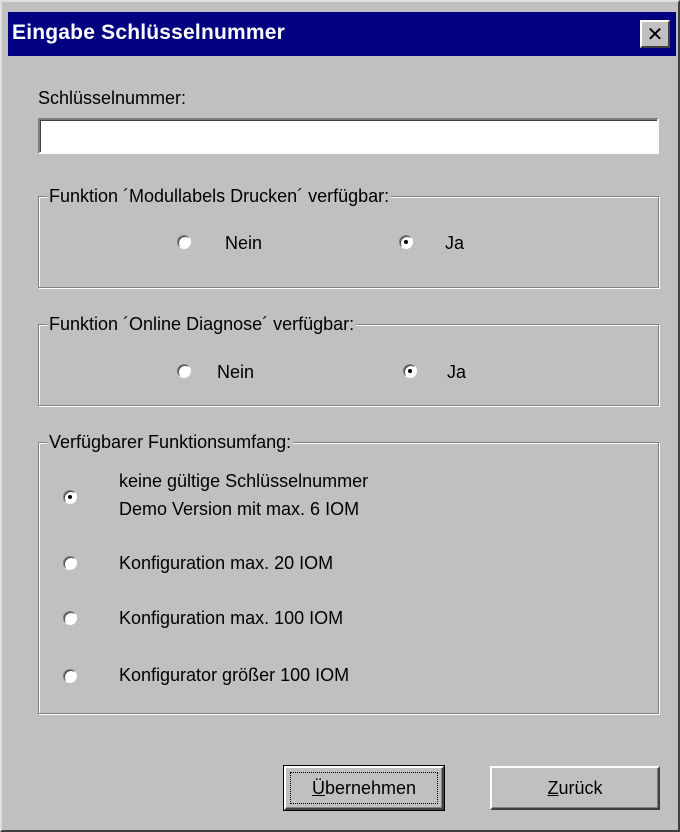 This screenshot has width=680, height=832. I want to click on radio-modullabels-ja, so click(406, 242).